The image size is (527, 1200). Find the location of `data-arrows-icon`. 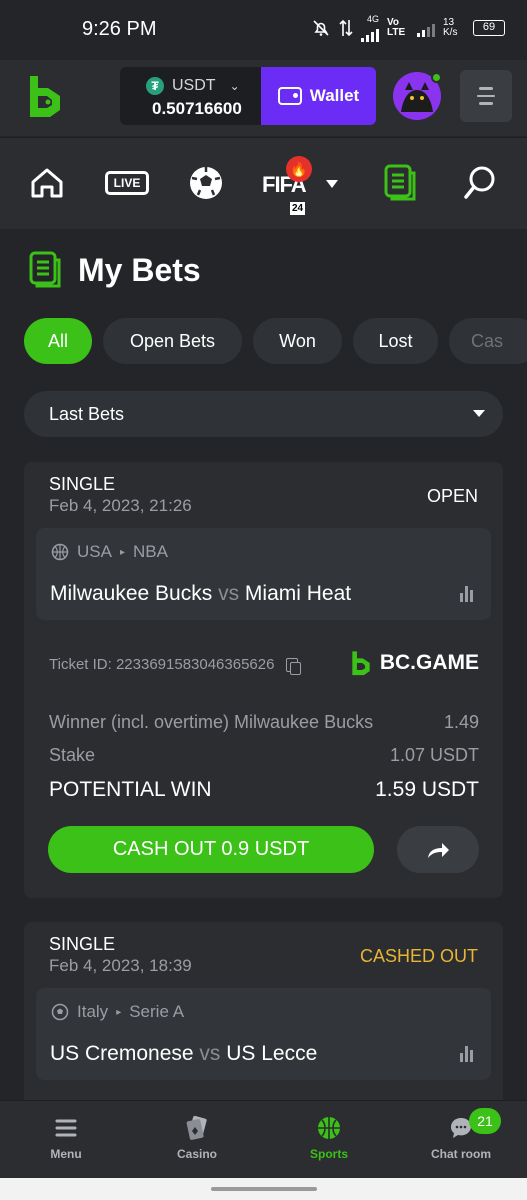

data-arrows-icon is located at coordinates (346, 28).